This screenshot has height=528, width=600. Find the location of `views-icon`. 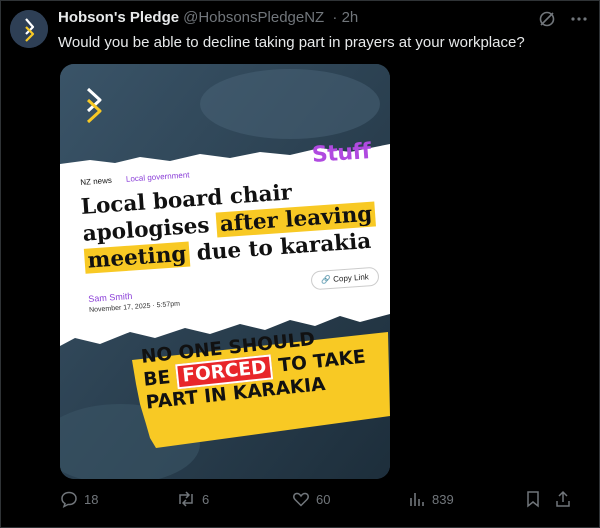

views-icon is located at coordinates (417, 499).